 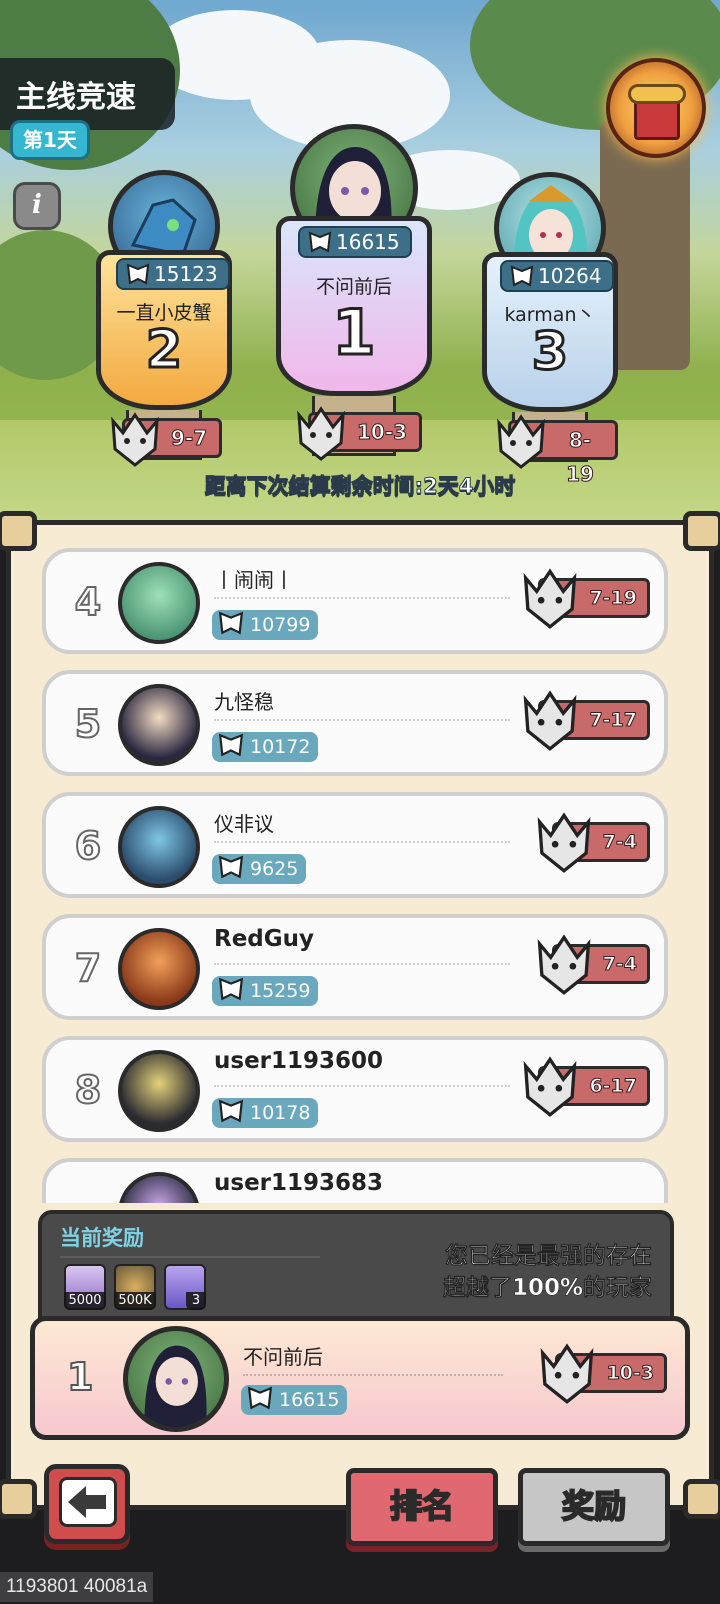 I want to click on power-badge: 9625, so click(x=259, y=869).